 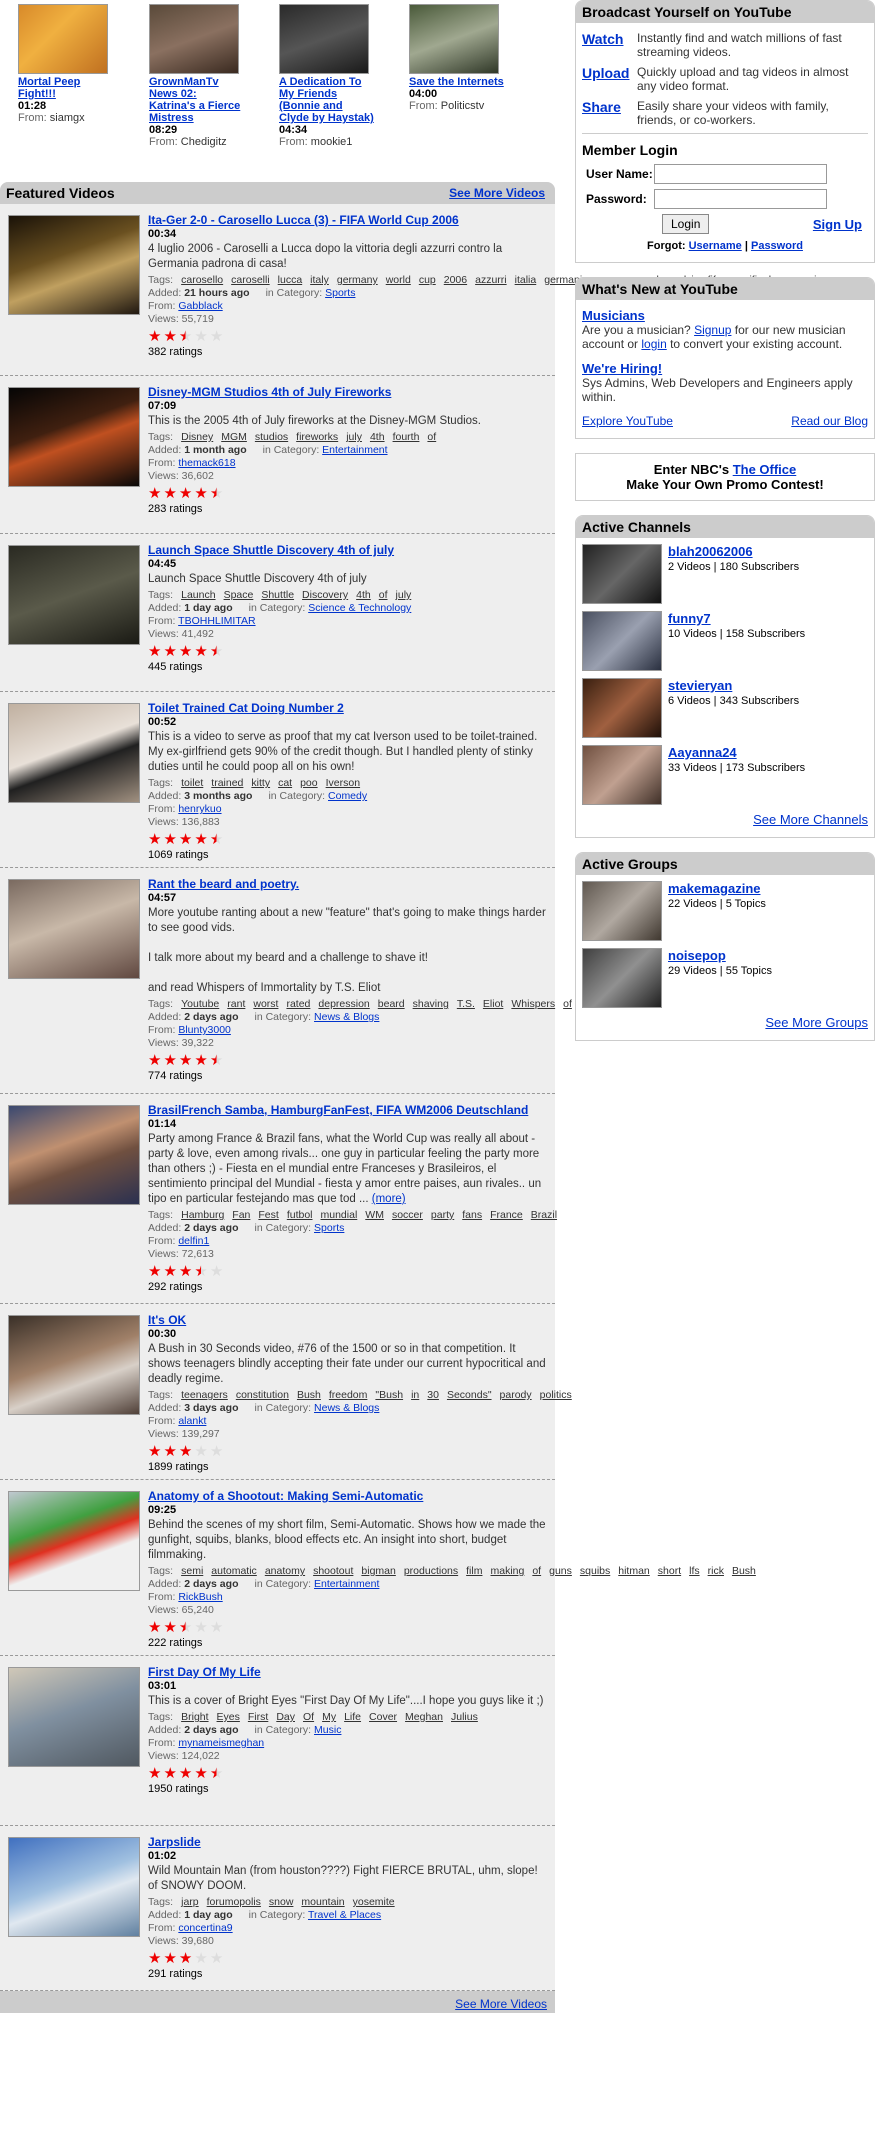 I want to click on tag-link: trained, so click(x=227, y=783).